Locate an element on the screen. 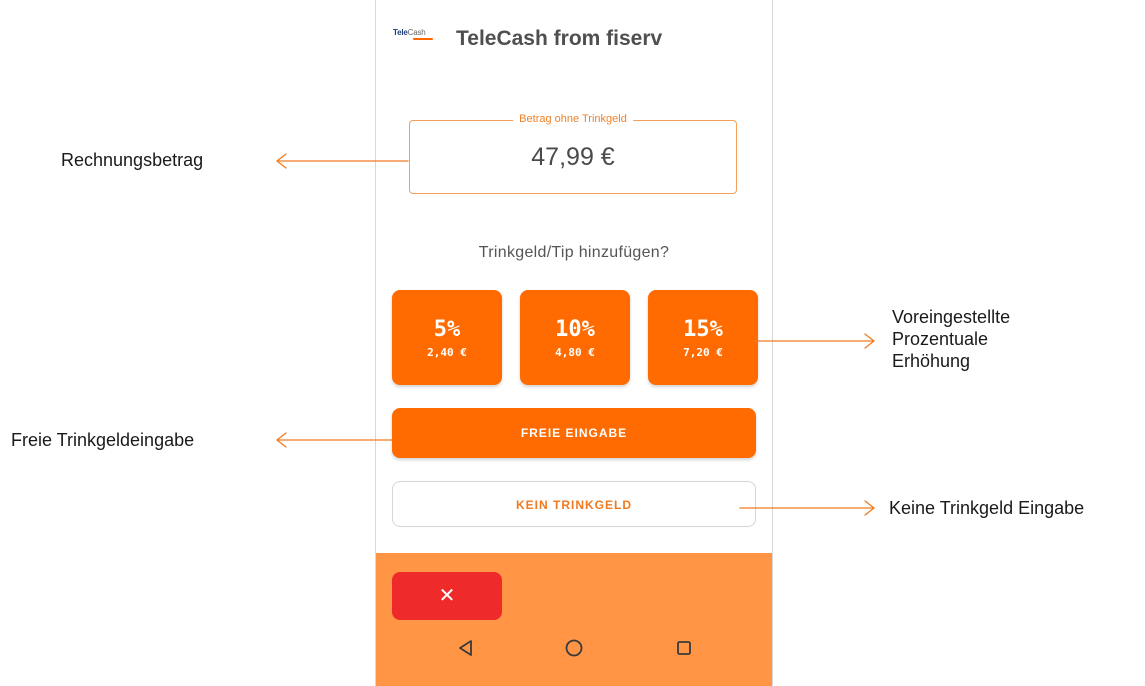  annotation-voreingestellt-line2: Prozentuale is located at coordinates (940, 339).